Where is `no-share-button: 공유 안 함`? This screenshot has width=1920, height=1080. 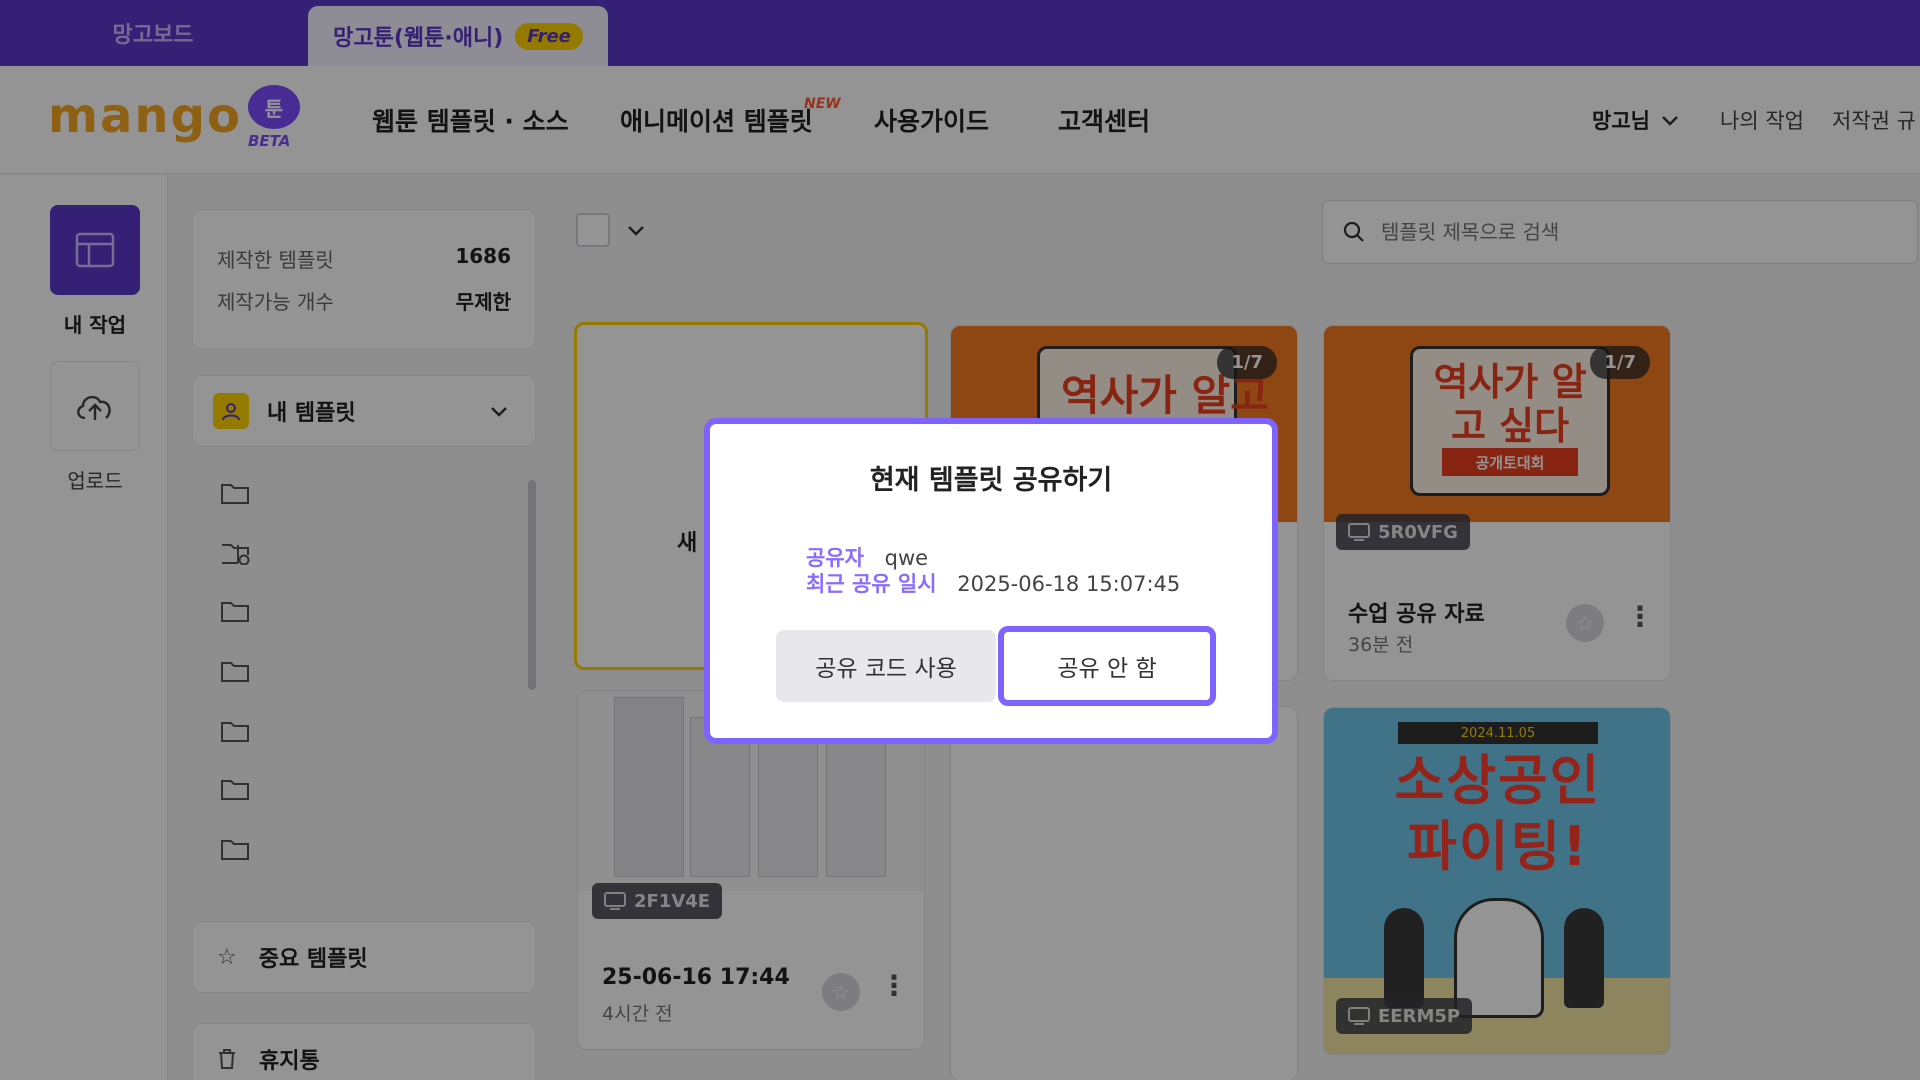
no-share-button: 공유 안 함 is located at coordinates (1107, 666).